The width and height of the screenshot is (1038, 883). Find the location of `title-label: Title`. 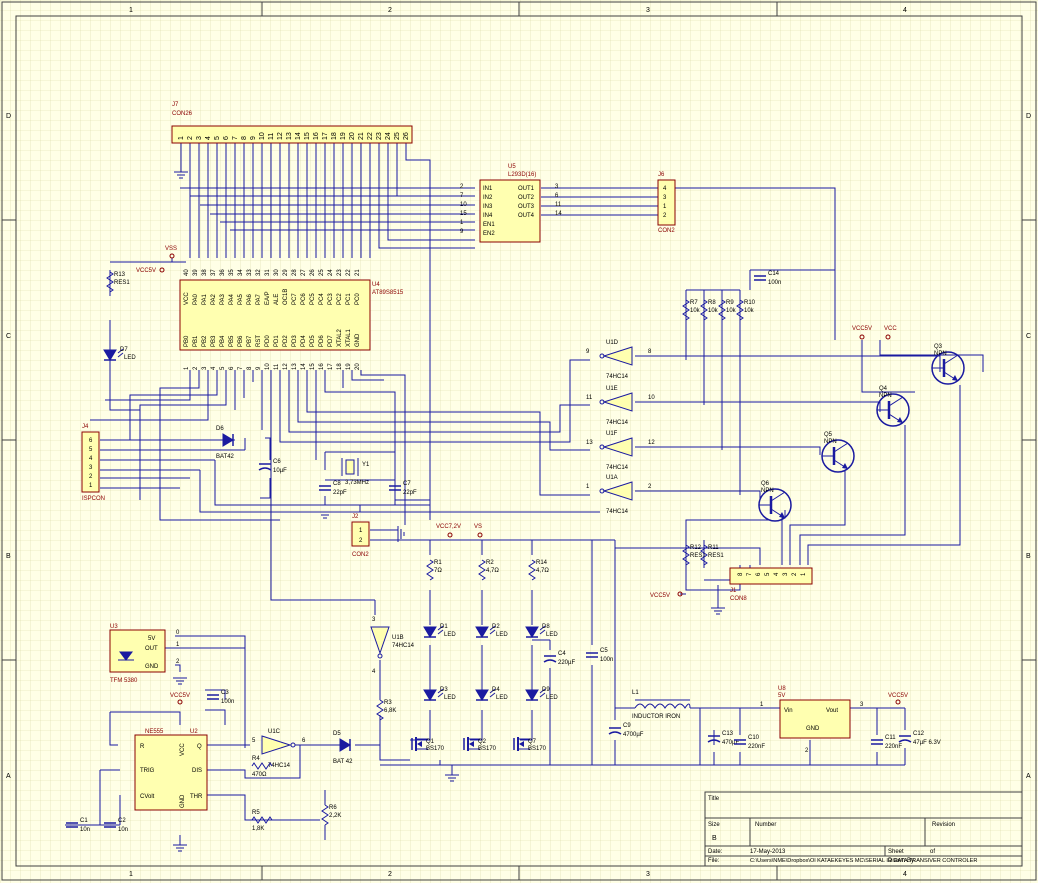

title-label: Title is located at coordinates (714, 799).